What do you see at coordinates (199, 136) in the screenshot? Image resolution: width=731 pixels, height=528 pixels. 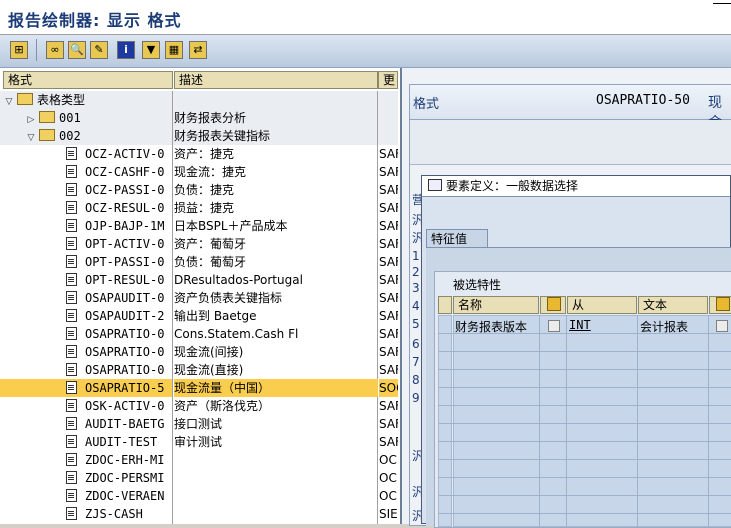 I see `tree-node-group: ▽ 002 财务报表关键指标` at bounding box center [199, 136].